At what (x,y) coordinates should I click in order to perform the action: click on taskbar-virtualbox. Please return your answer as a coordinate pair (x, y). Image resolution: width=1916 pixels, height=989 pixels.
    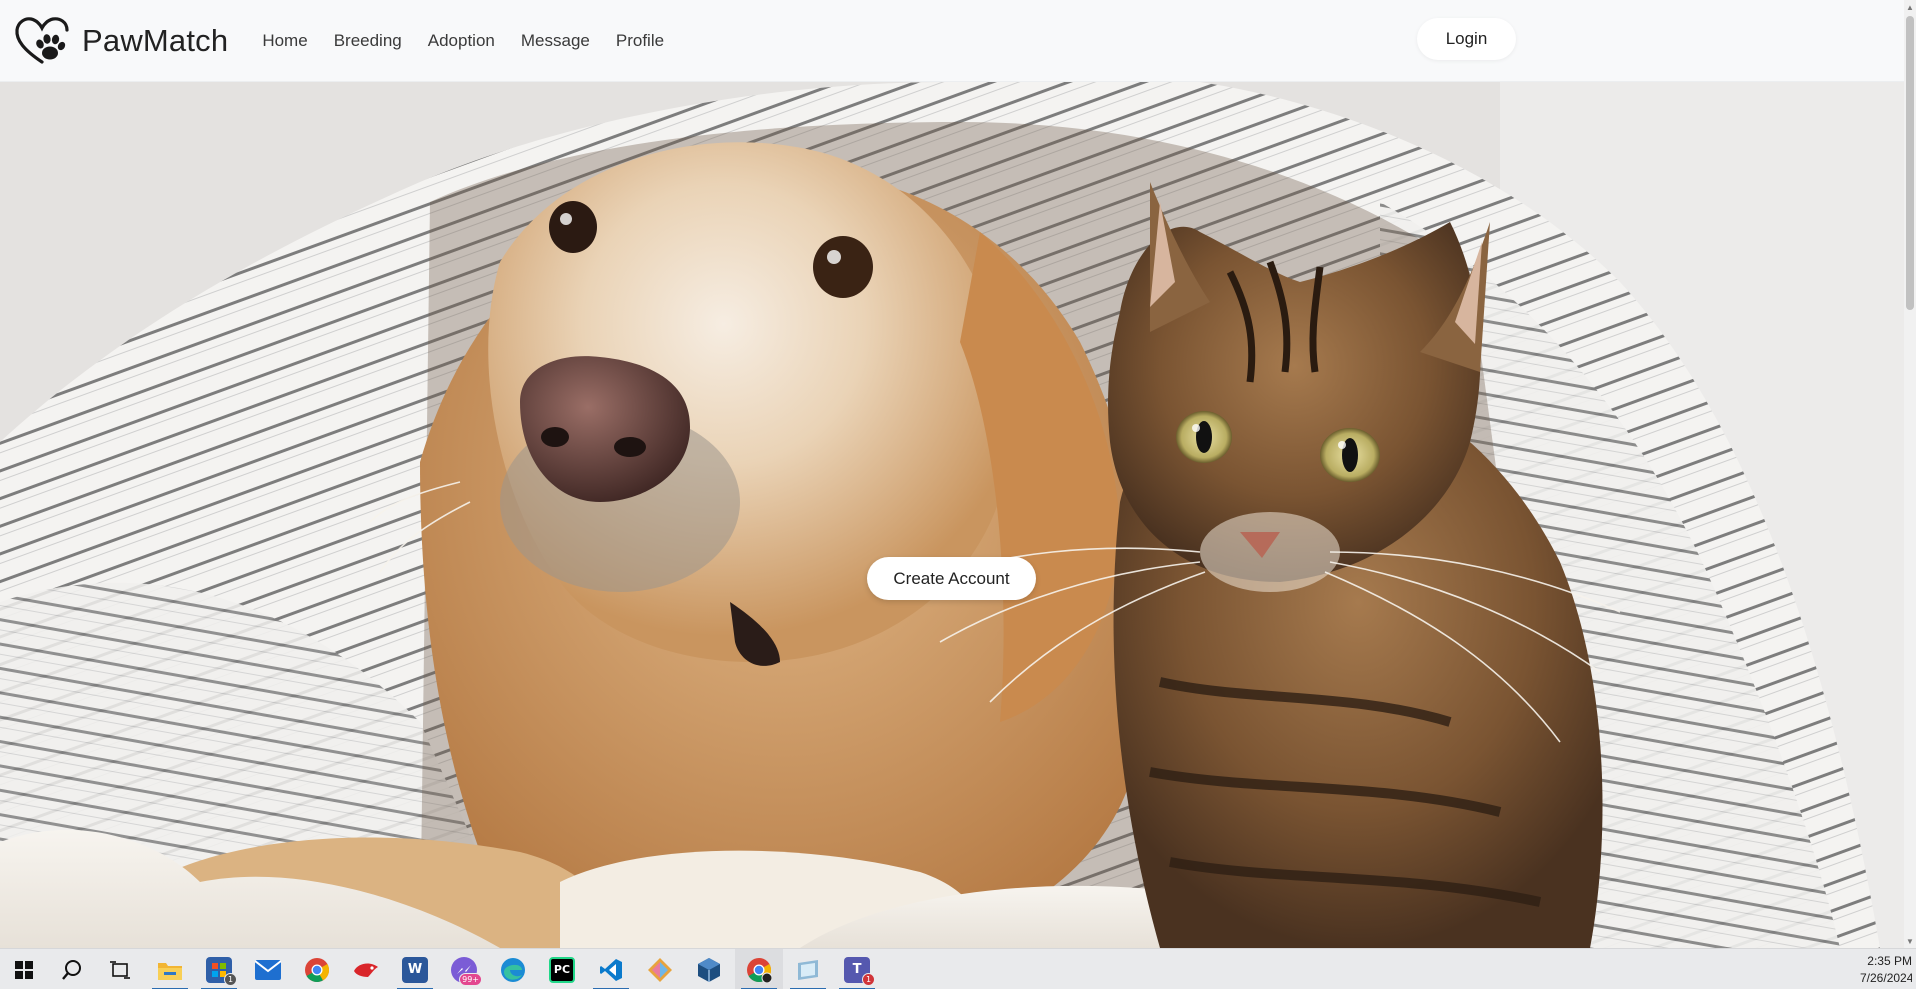
    Looking at the image, I should click on (709, 969).